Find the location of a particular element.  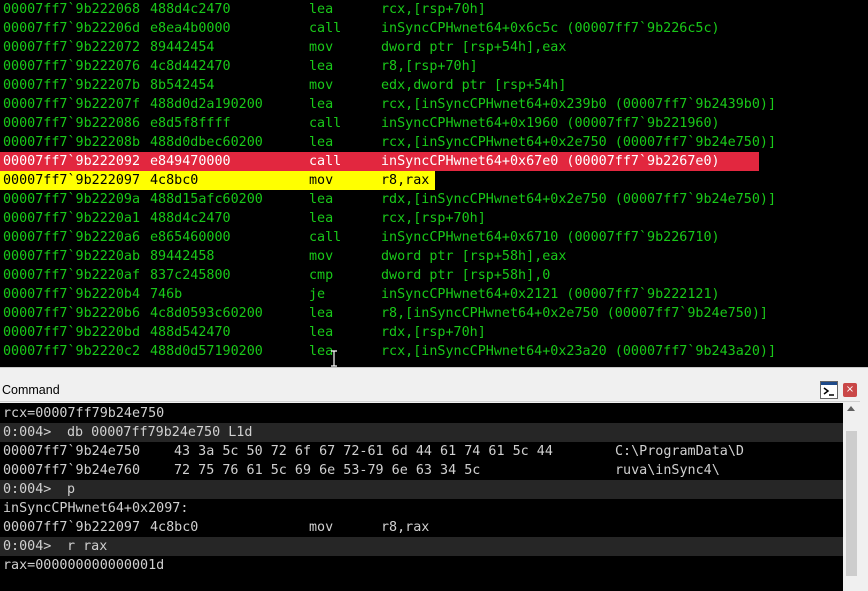

disasm-operands: r8,rax is located at coordinates (405, 180).